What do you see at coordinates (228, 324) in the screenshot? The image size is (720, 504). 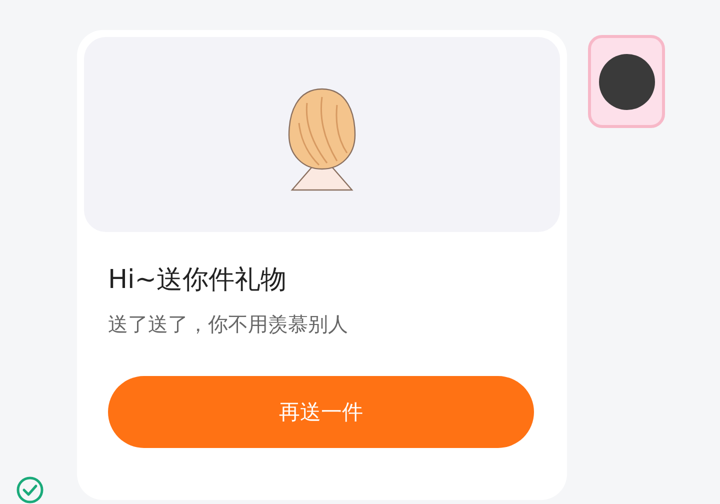 I see `gift-message: 送了送了，你不用羡慕别人` at bounding box center [228, 324].